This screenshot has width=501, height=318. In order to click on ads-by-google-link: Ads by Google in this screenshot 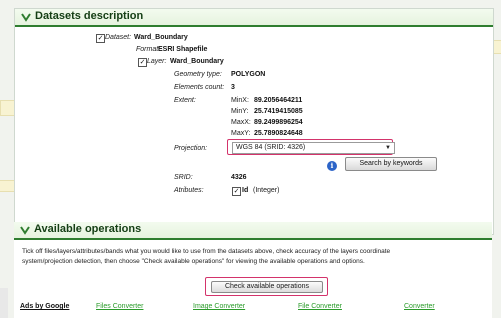, I will do `click(44, 306)`.